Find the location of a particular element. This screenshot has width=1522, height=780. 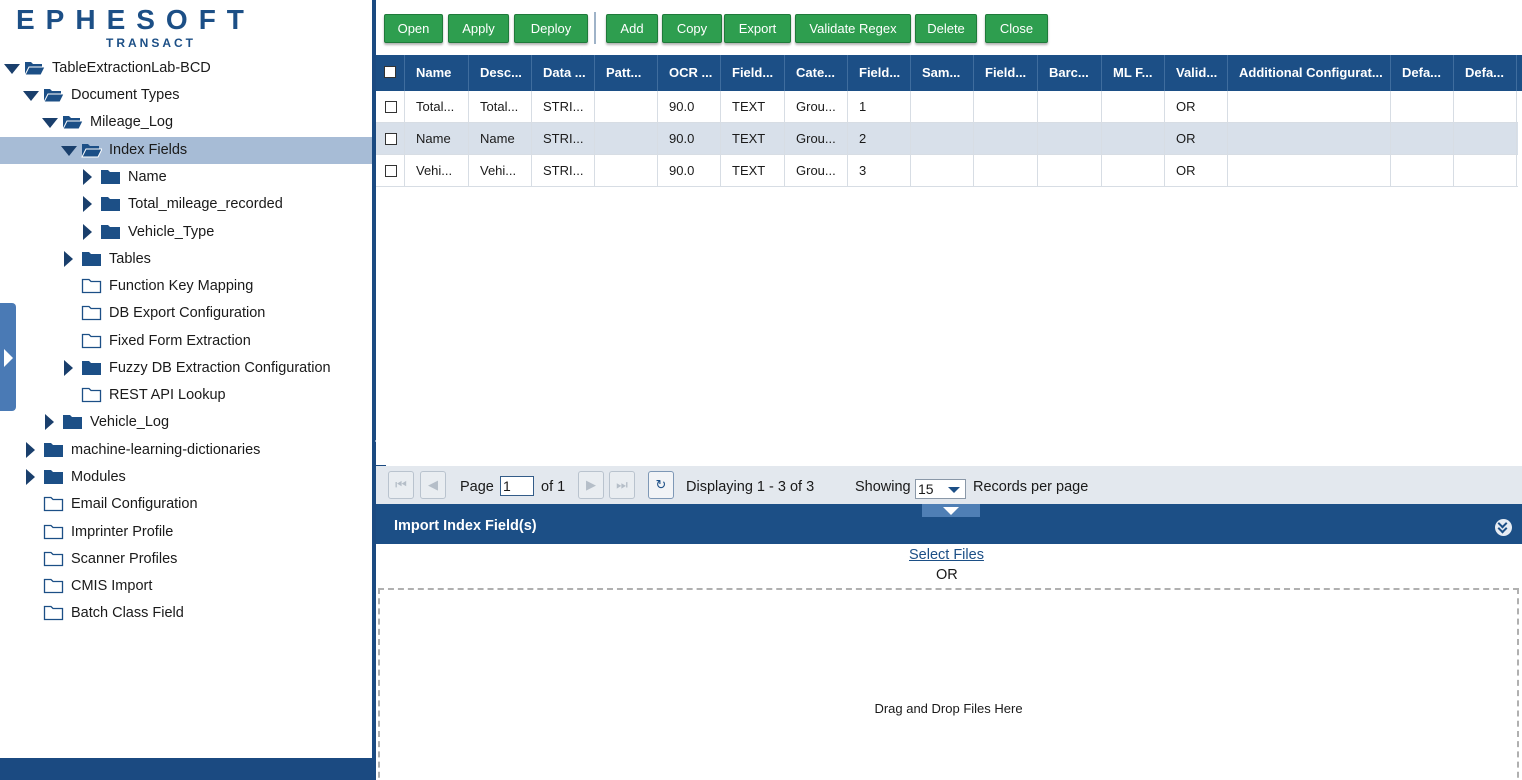

expand-left-panel-handle is located at coordinates (8, 357).